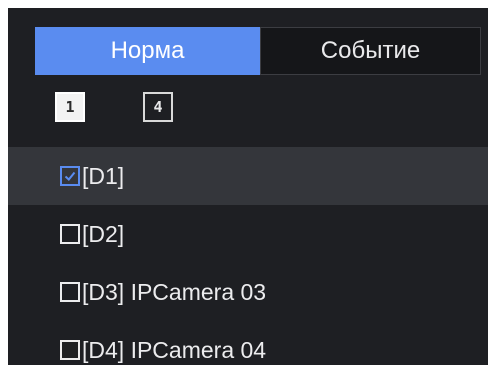 Image resolution: width=488 pixels, height=379 pixels. I want to click on channel-label: [D2], so click(103, 233).